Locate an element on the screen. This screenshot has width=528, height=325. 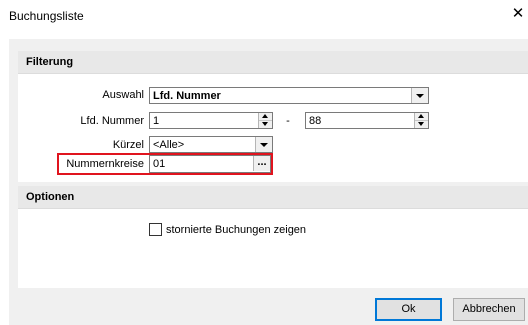
lfd-nummer-label: Lfd. Nummer is located at coordinates (112, 121).